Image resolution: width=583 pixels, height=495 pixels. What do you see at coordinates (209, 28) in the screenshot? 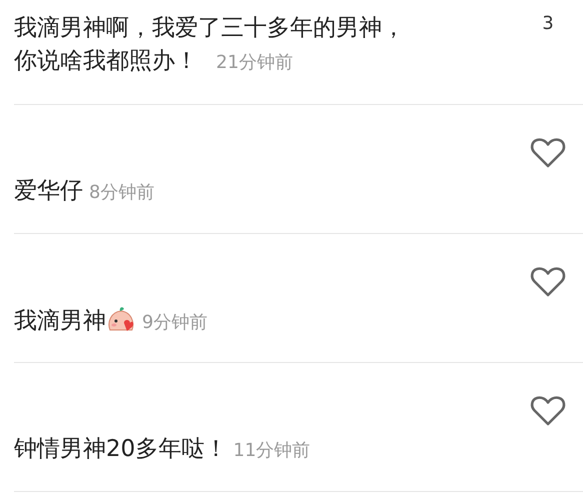
I see `comment-text: 我滴男神啊，我爱了三十多年的男神，` at bounding box center [209, 28].